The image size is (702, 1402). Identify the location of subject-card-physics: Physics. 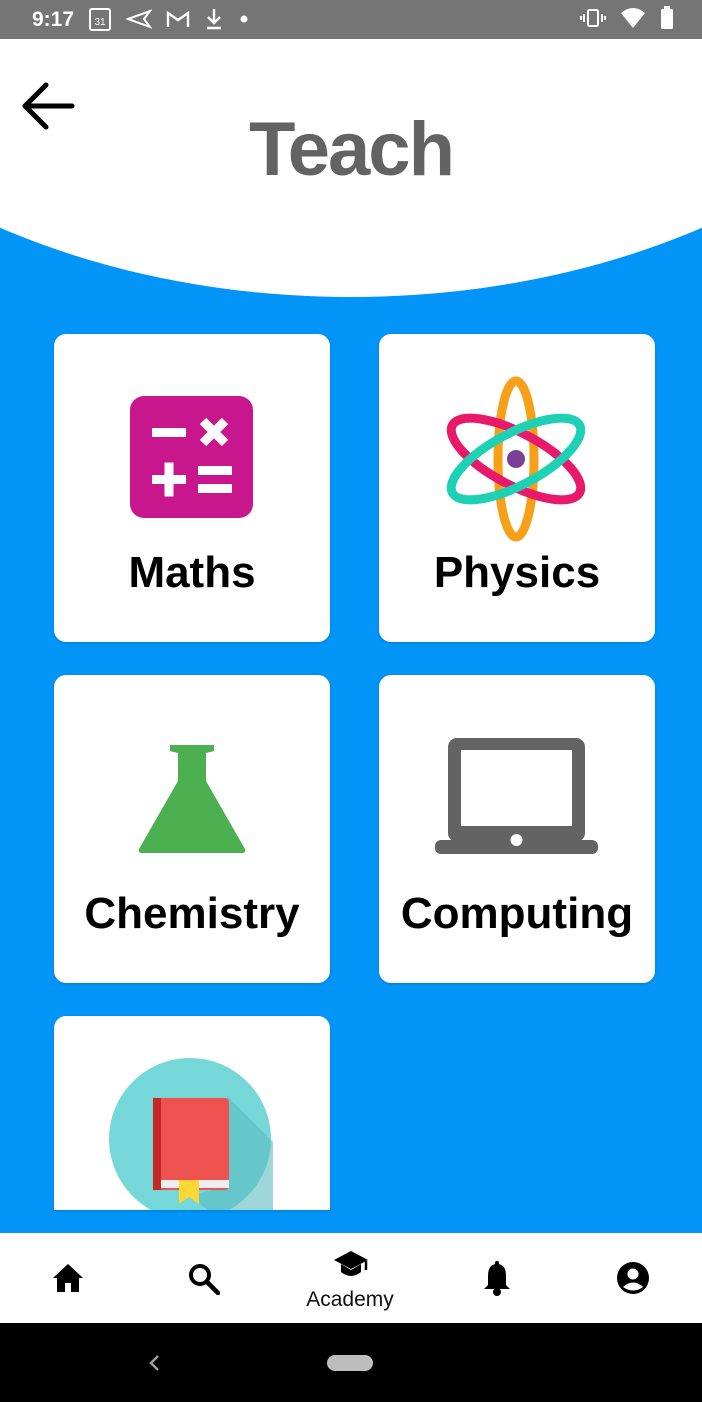
(517, 488).